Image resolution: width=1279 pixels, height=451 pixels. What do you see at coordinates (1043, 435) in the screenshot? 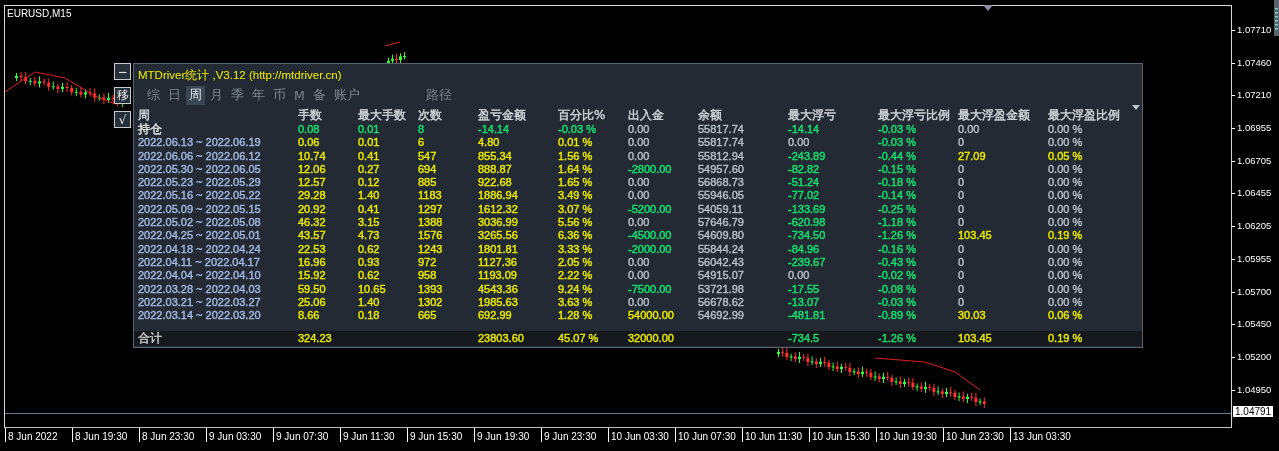
I see `time-label: 13 Jun 03:30` at bounding box center [1043, 435].